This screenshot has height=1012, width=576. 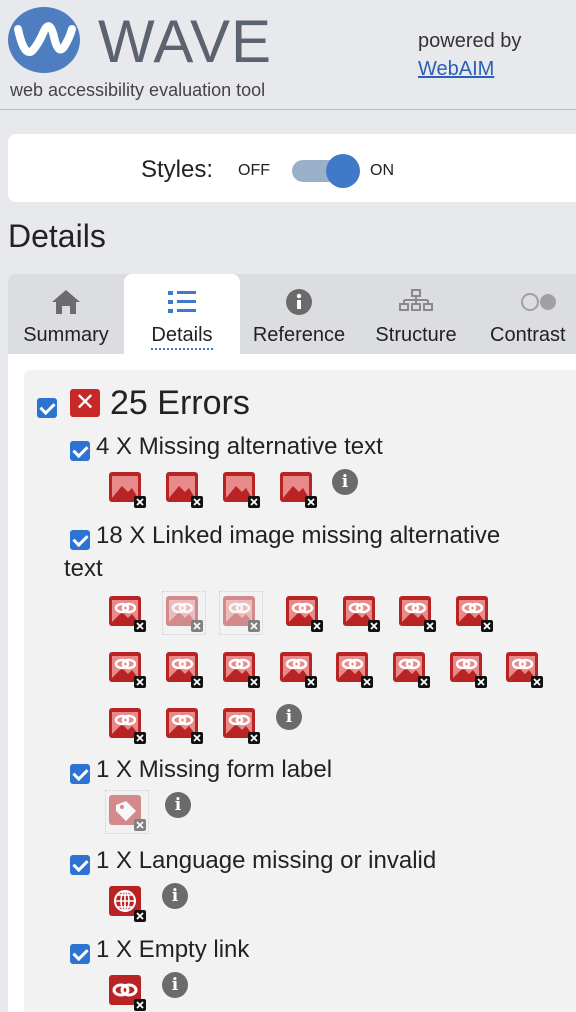 What do you see at coordinates (57, 236) in the screenshot?
I see `section-title: Details` at bounding box center [57, 236].